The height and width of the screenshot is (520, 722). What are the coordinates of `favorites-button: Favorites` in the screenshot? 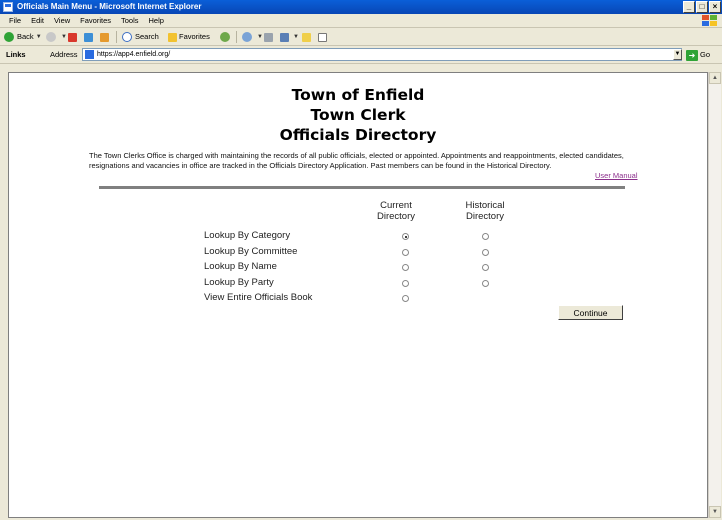 It's located at (189, 37).